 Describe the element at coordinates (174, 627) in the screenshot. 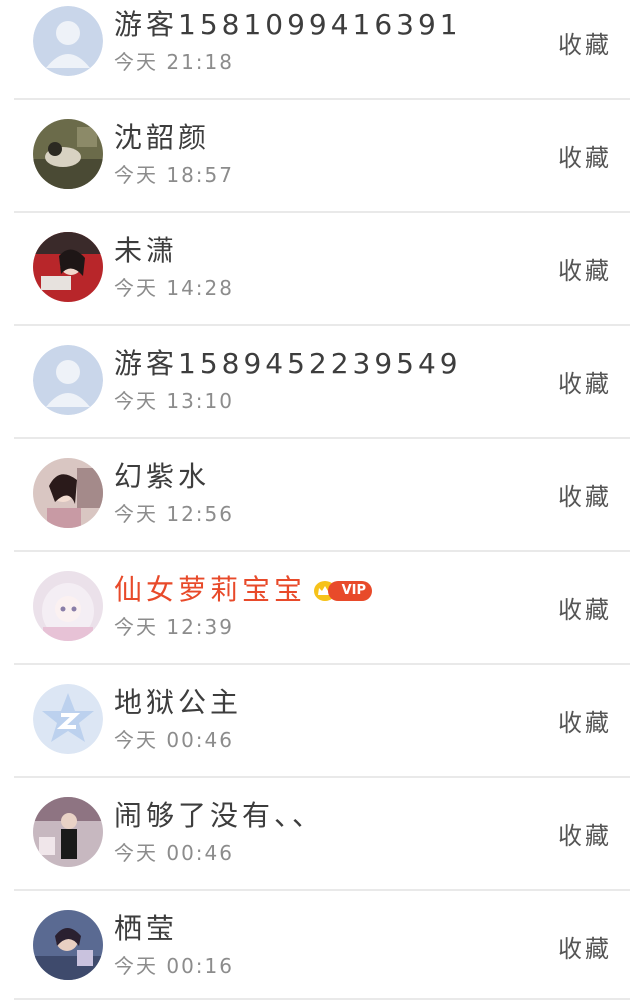

I see `contact-time: 今天 12:39` at that location.